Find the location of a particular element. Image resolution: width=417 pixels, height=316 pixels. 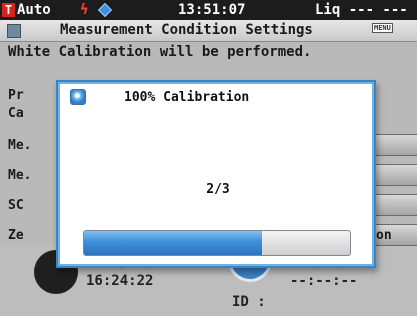

id-label: ID : is located at coordinates (249, 302).